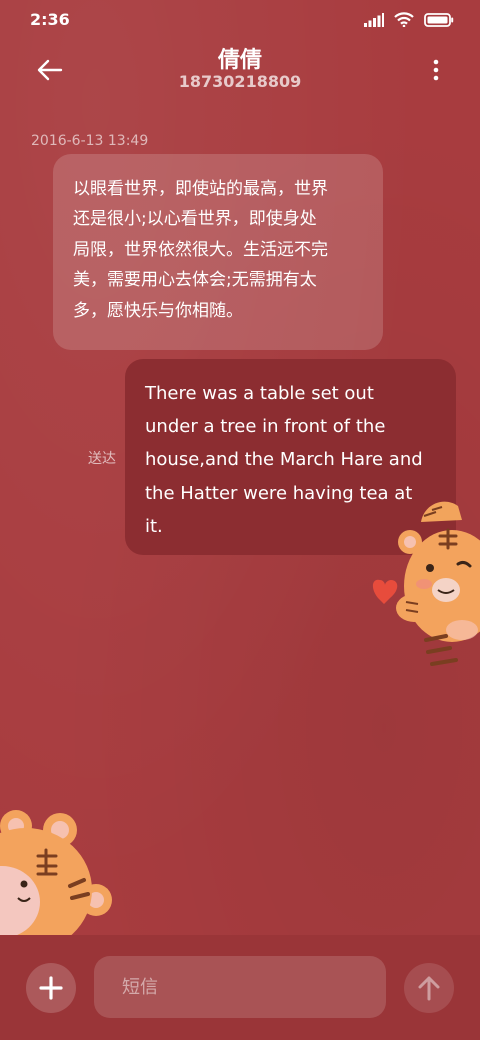 The image size is (480, 1040). Describe the element at coordinates (404, 19) in the screenshot. I see `wifi-icon` at that location.